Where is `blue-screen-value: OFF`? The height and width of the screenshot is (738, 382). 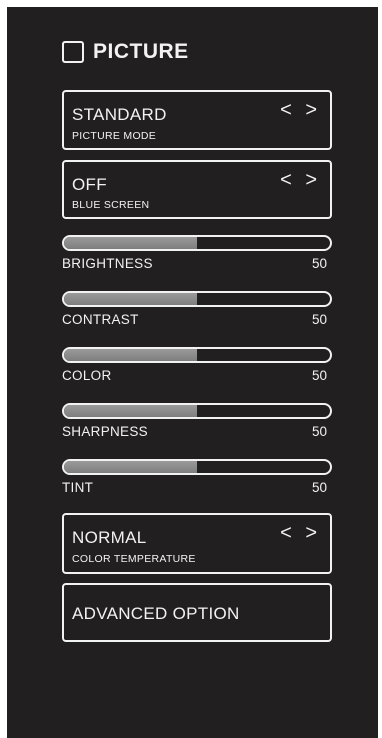 blue-screen-value: OFF is located at coordinates (89, 184).